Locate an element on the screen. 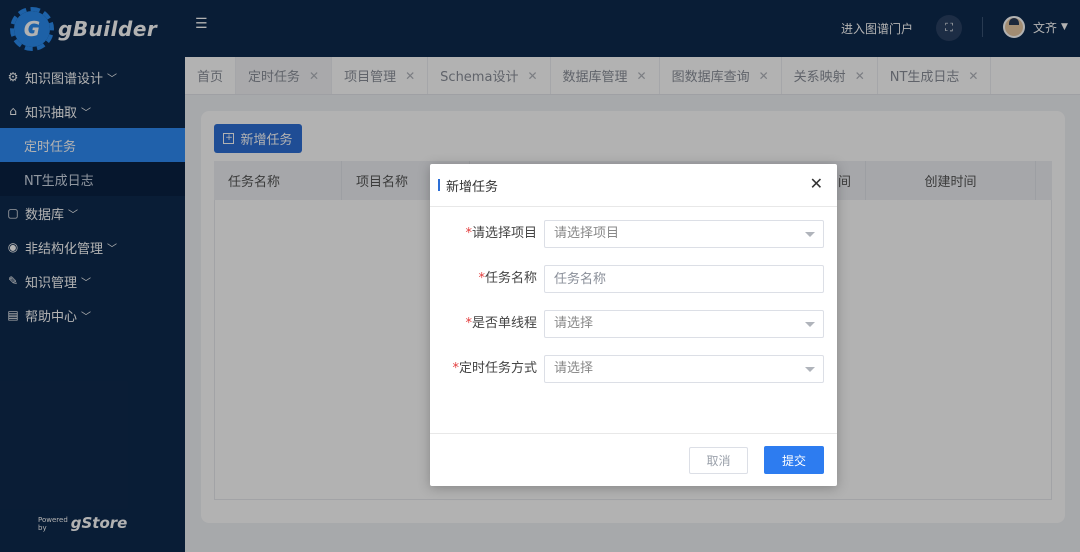  title-accent-bar is located at coordinates (439, 185).